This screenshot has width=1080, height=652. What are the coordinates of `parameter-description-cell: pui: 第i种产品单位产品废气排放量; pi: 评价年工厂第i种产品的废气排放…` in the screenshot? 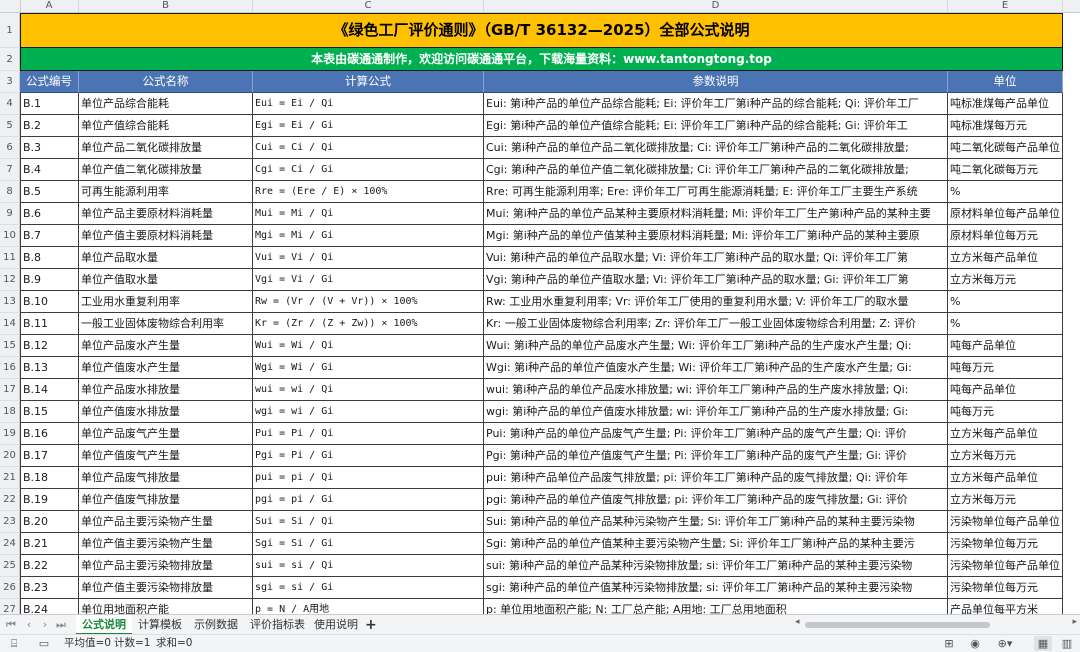 It's located at (716, 478).